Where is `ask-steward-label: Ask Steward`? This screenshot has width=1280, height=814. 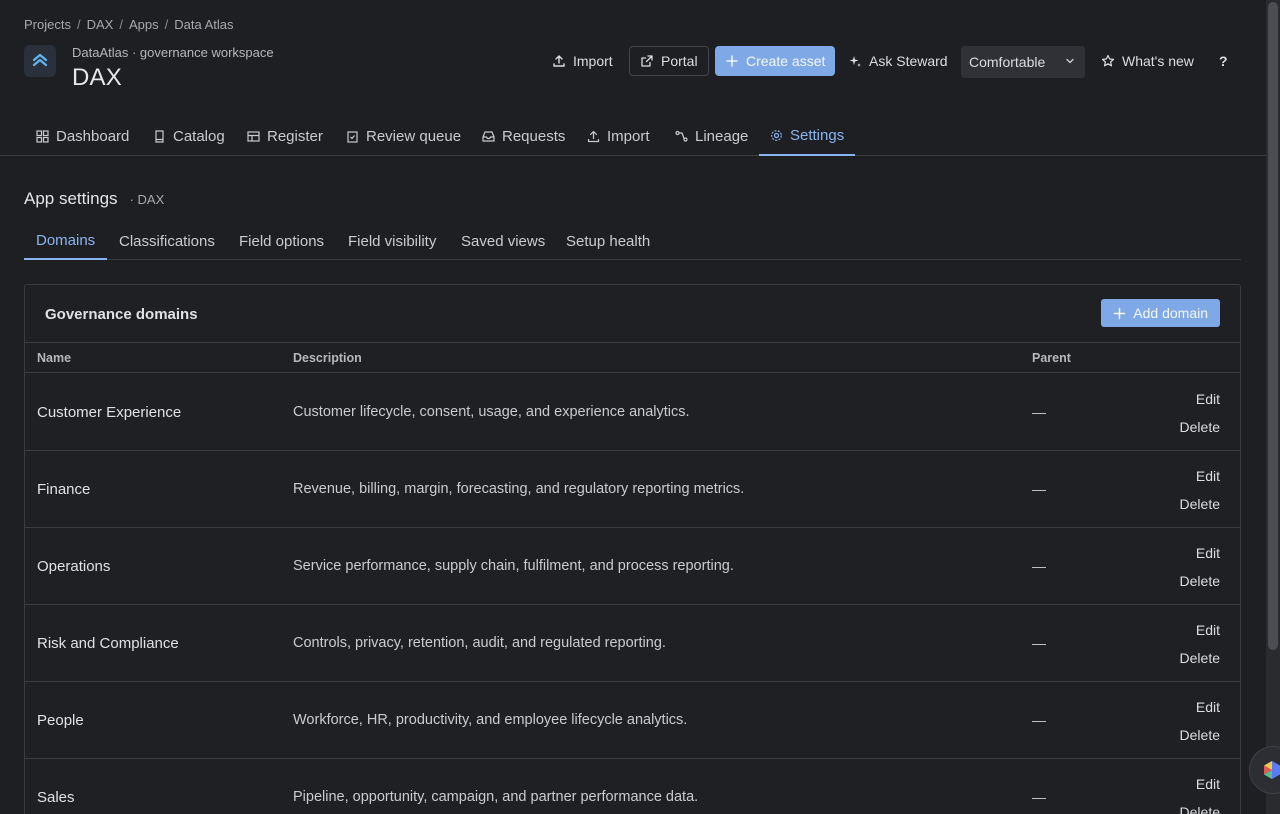 ask-steward-label: Ask Steward is located at coordinates (908, 61).